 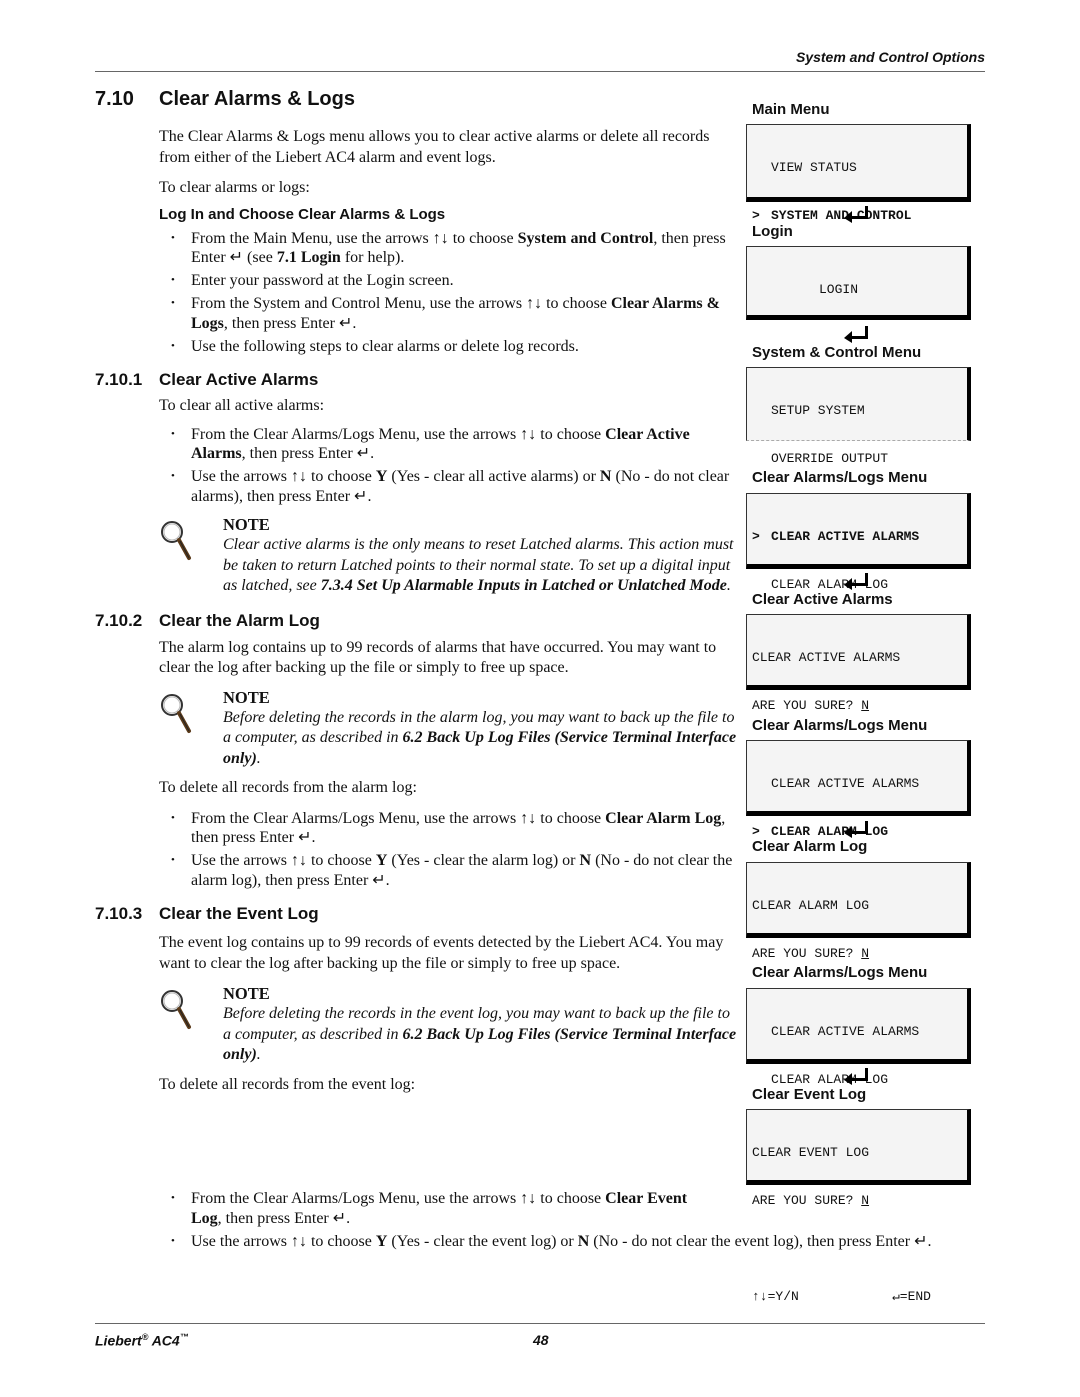 I want to click on subsection-heading-clear-active-alarms: 7.10.1 Clear Active Alarms, so click(x=207, y=379).